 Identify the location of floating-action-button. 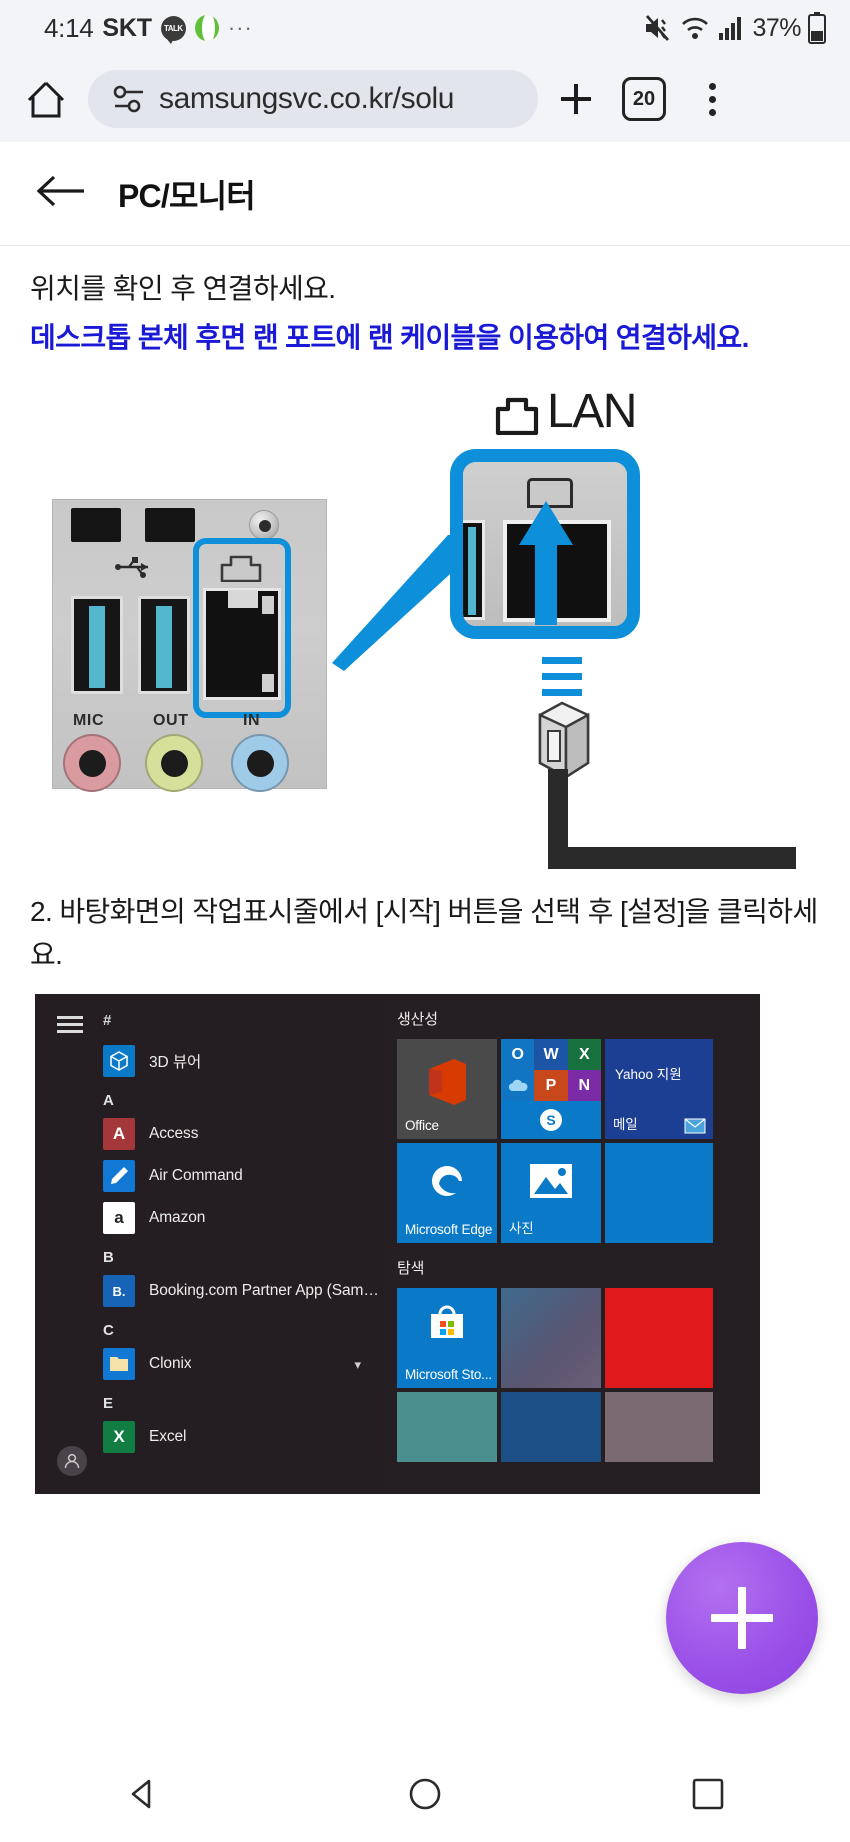
(742, 1618).